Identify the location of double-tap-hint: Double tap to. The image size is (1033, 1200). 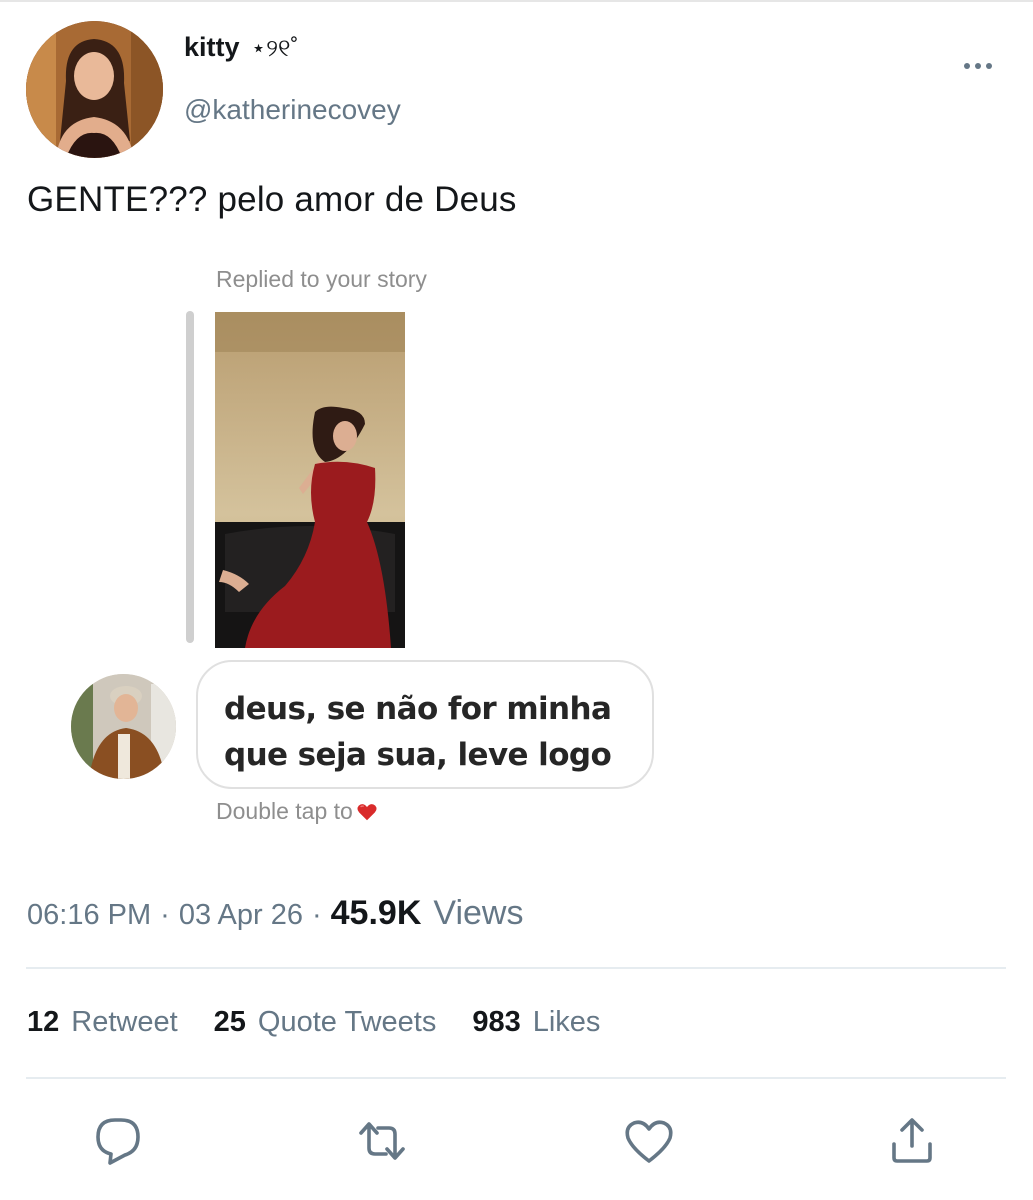
(297, 811).